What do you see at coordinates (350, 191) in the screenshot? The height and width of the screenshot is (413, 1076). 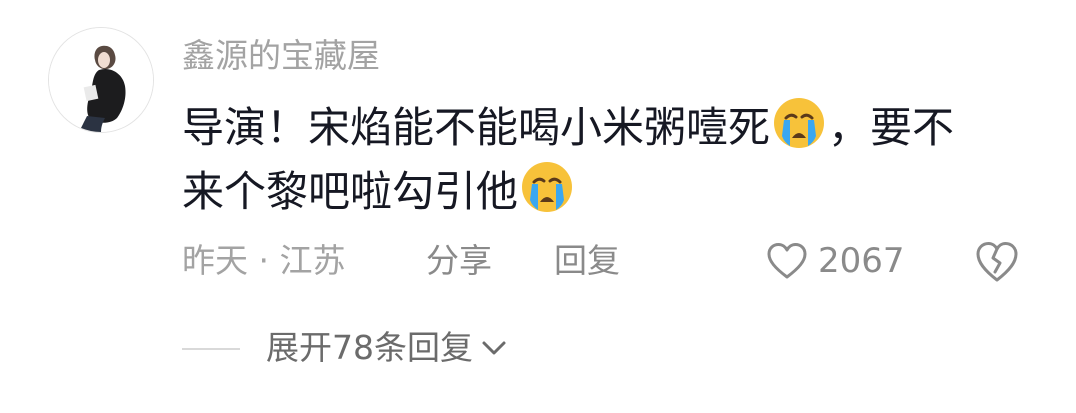 I see `comment-text-part-3: 来个黎吧啦勾引他` at bounding box center [350, 191].